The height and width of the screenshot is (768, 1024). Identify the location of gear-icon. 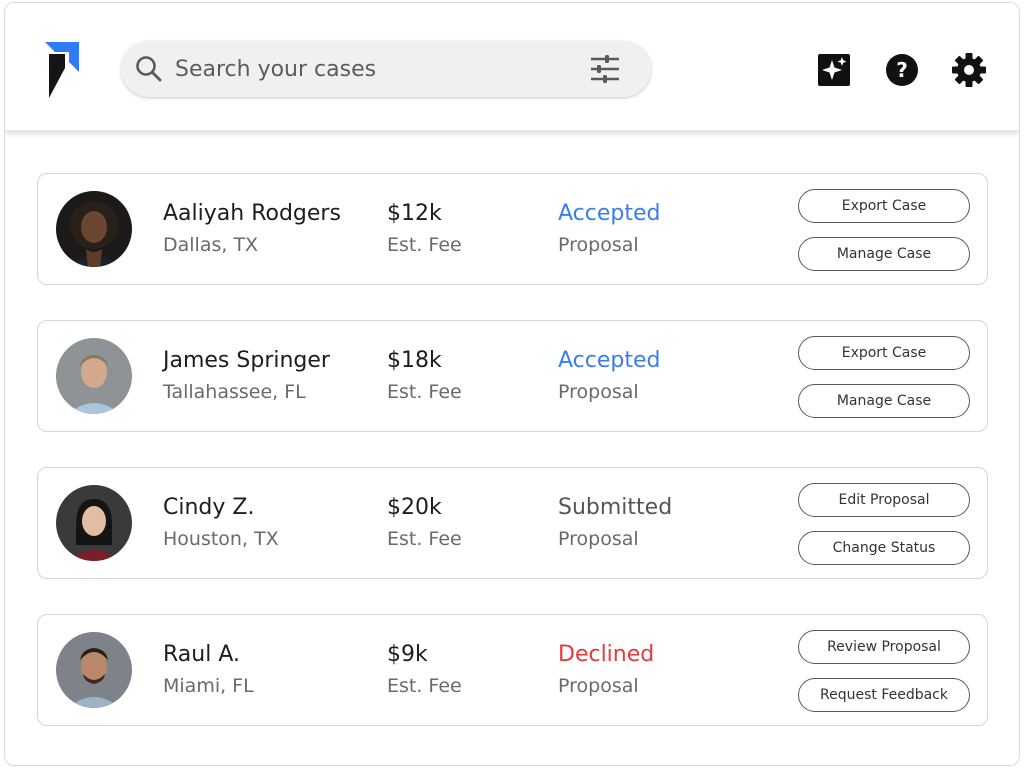
(969, 70).